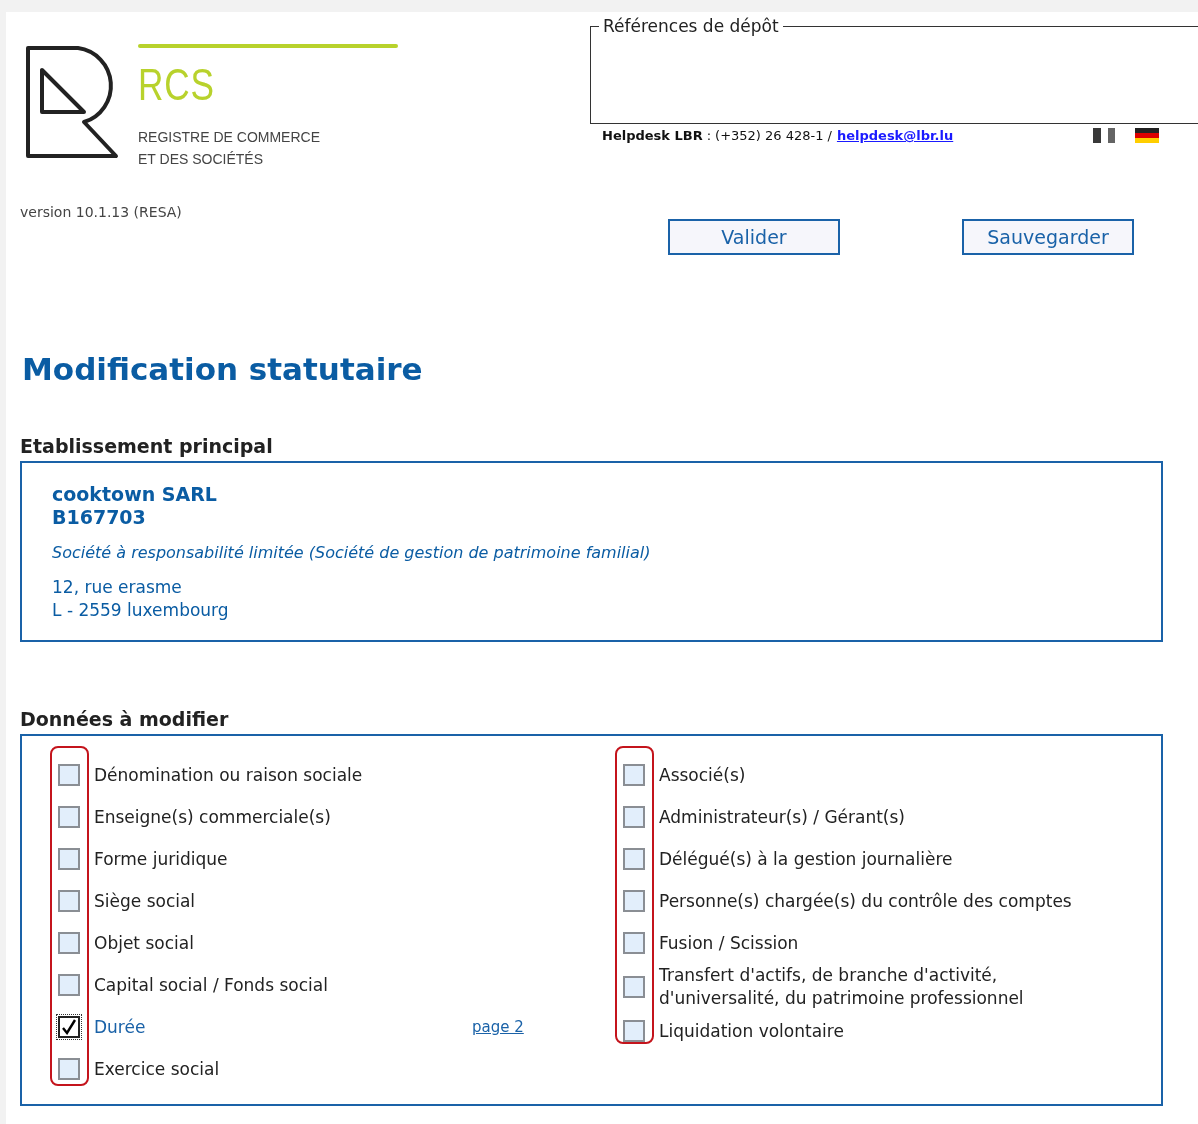 This screenshot has height=1124, width=1198. What do you see at coordinates (729, 943) in the screenshot?
I see `option-label: Fusion / Scission` at bounding box center [729, 943].